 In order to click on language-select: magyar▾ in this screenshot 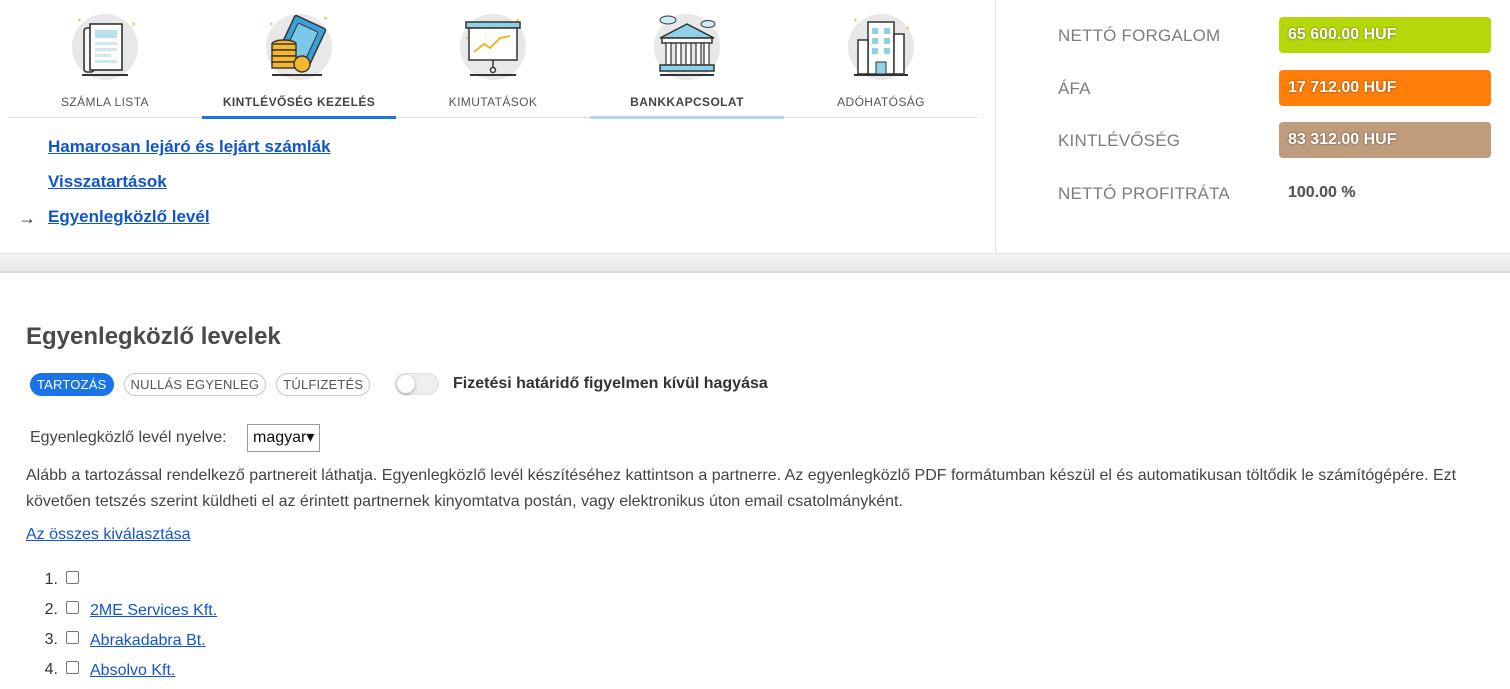, I will do `click(284, 438)`.